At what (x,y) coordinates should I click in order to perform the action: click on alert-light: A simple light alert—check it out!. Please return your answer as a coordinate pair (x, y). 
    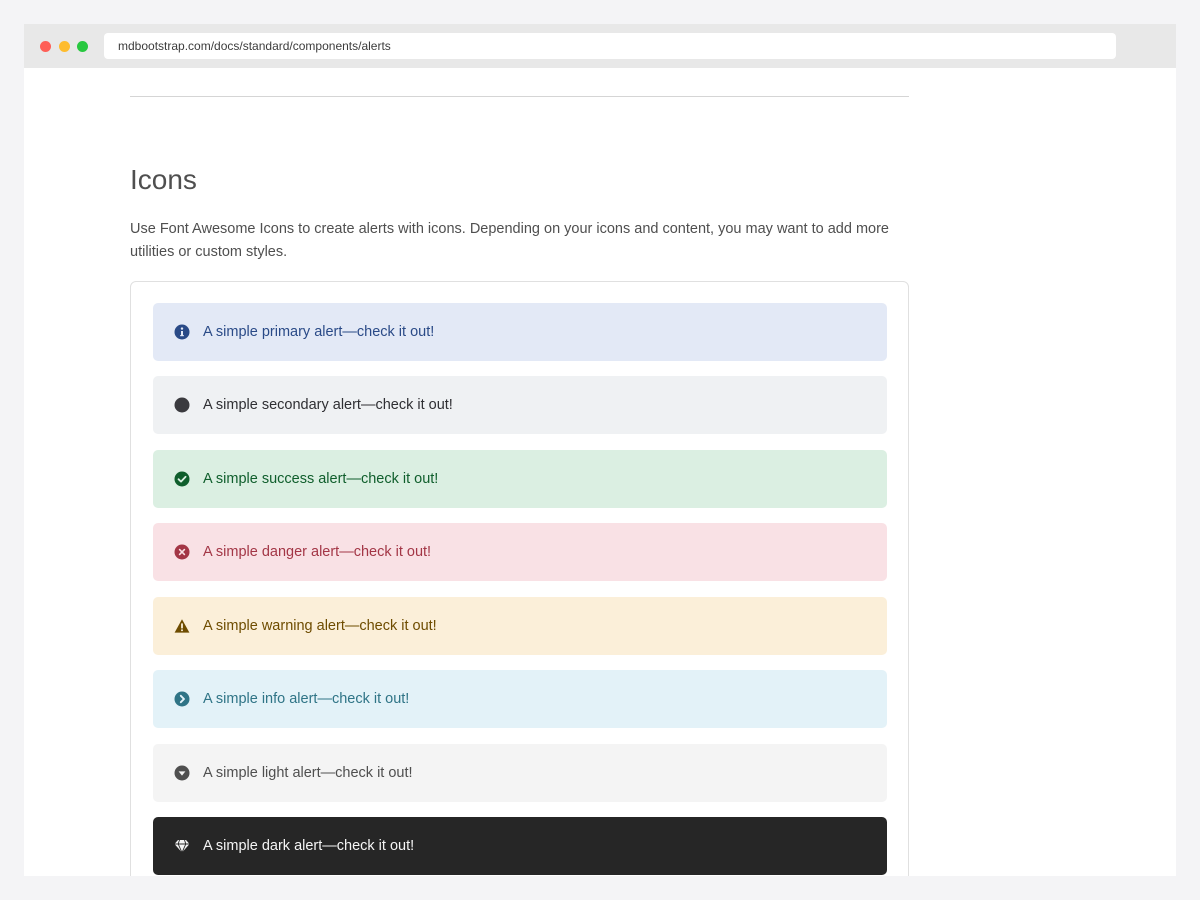
    Looking at the image, I should click on (520, 773).